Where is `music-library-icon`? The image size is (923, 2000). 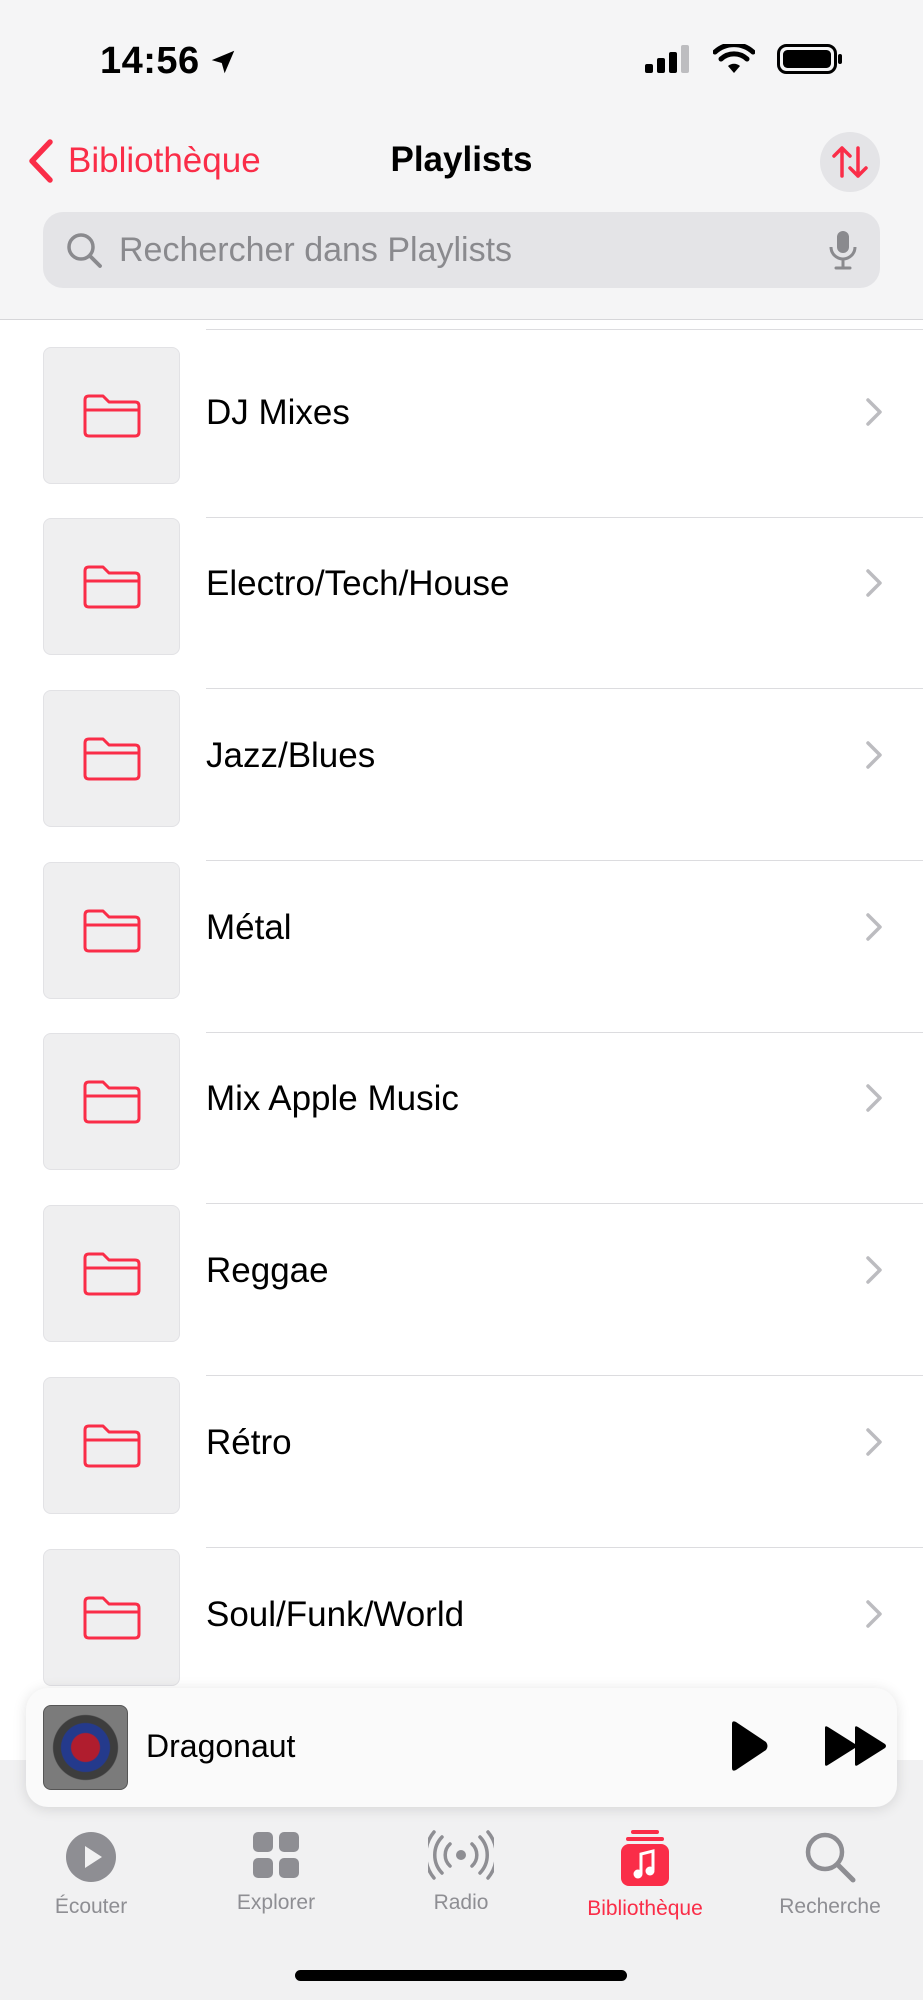
music-library-icon is located at coordinates (645, 1858).